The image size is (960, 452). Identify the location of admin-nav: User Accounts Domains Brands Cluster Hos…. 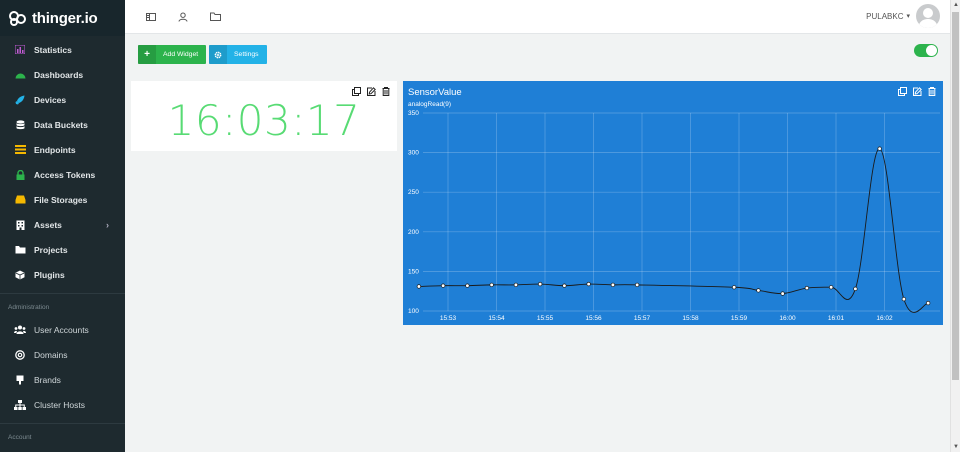
(62, 367).